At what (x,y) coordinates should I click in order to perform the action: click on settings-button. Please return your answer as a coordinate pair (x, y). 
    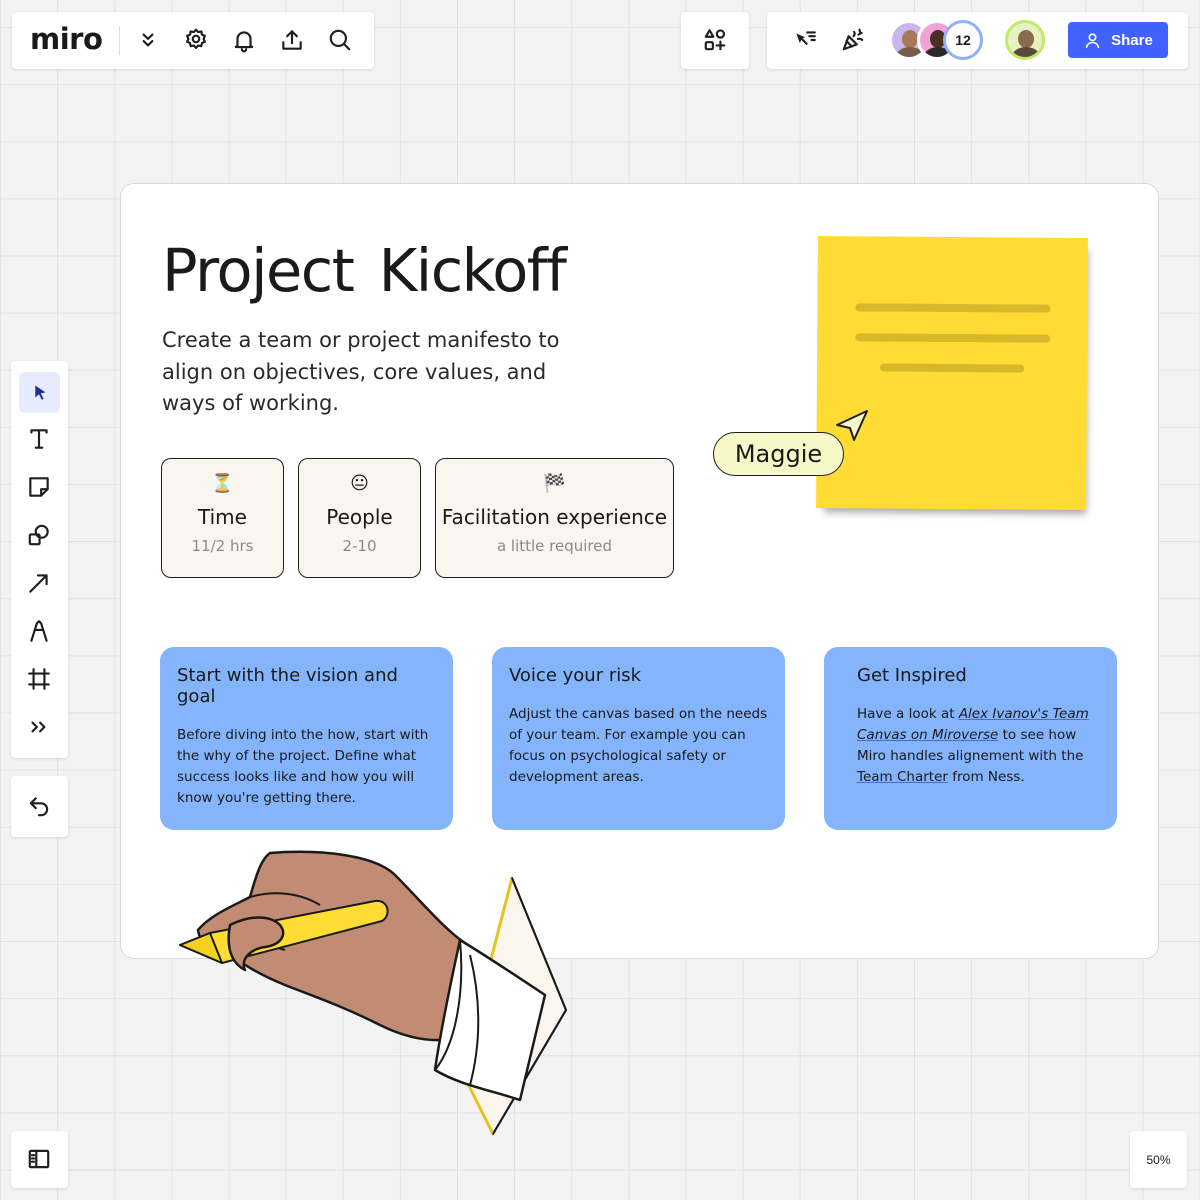
    Looking at the image, I should click on (196, 40).